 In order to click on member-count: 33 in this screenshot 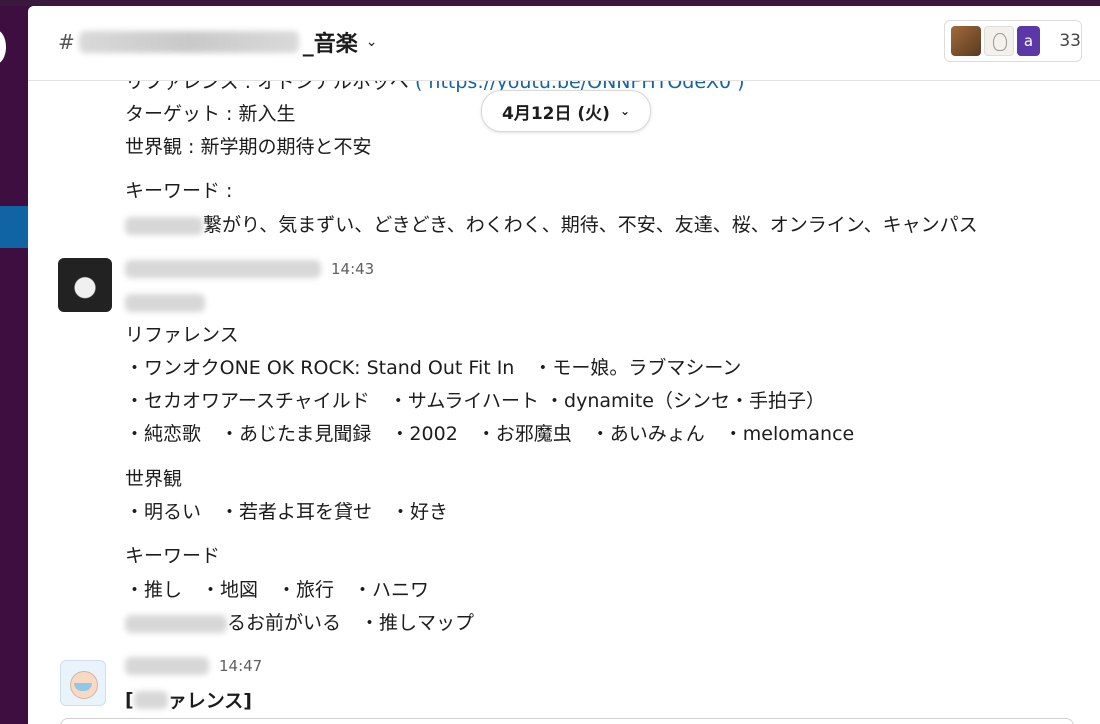, I will do `click(1070, 41)`.